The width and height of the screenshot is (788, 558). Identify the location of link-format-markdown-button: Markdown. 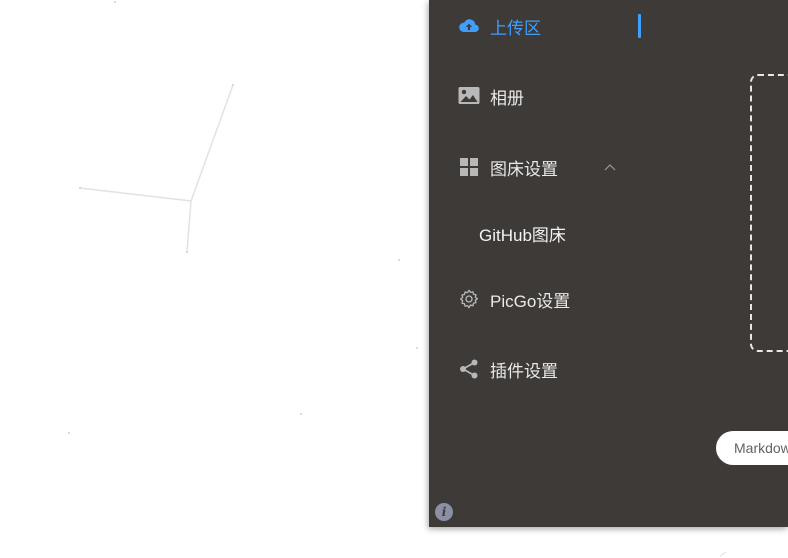
(752, 448).